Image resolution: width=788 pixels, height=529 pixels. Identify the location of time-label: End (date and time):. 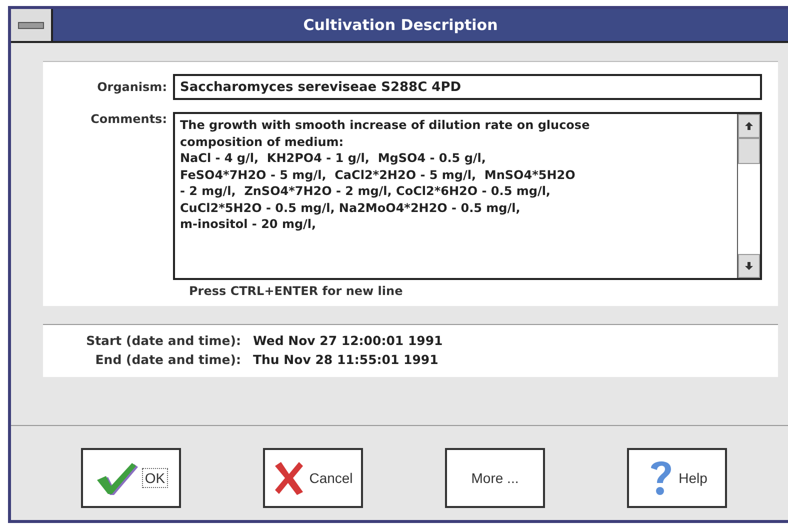
(167, 359).